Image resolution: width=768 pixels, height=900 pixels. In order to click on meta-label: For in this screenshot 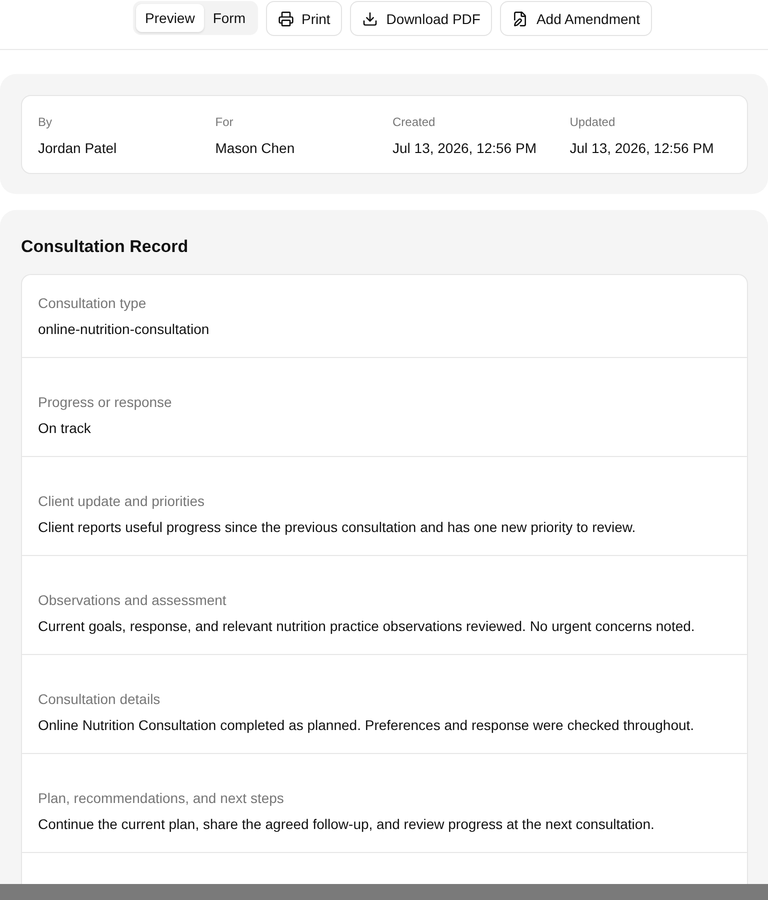, I will do `click(224, 122)`.